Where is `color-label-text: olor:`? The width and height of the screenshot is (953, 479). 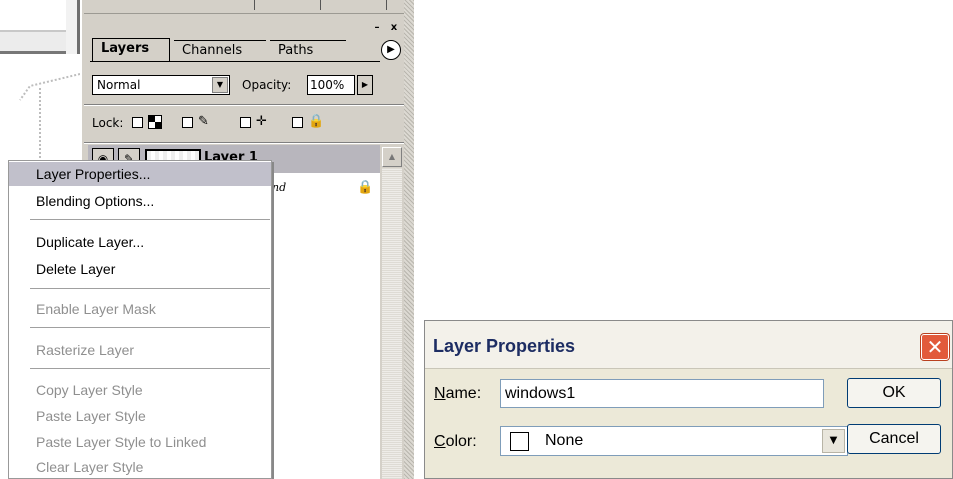 color-label-text: olor: is located at coordinates (461, 441).